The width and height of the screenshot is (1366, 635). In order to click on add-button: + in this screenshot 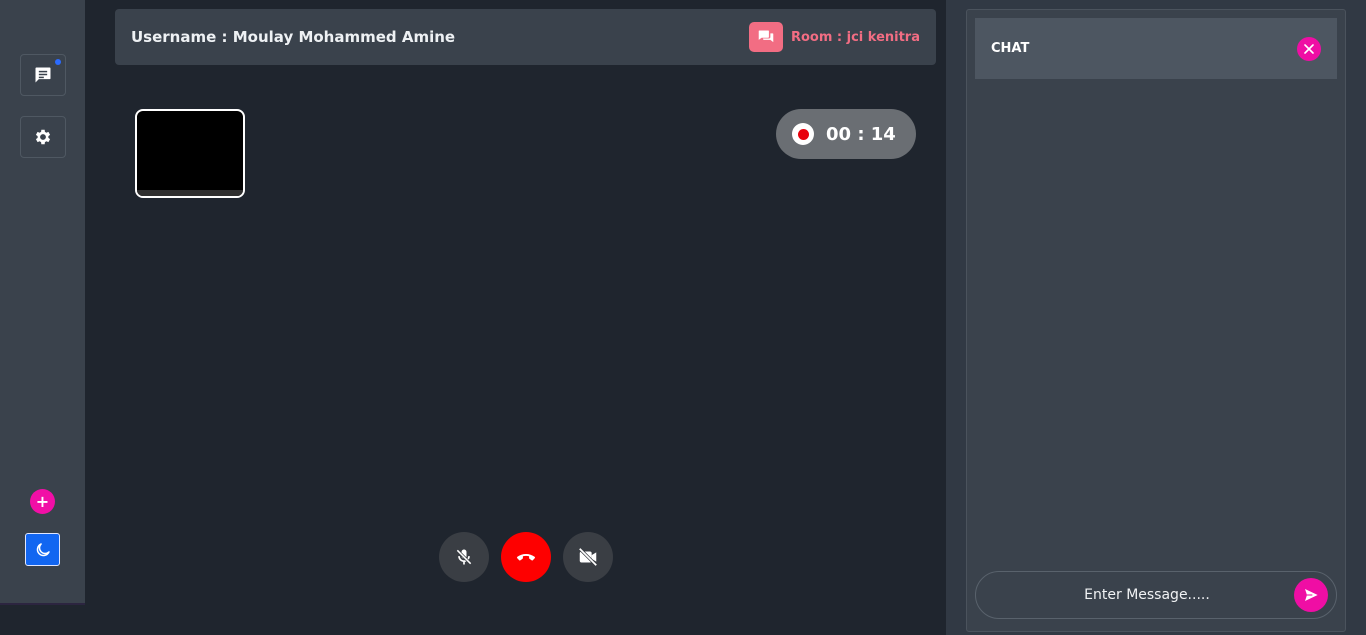, I will do `click(42, 501)`.